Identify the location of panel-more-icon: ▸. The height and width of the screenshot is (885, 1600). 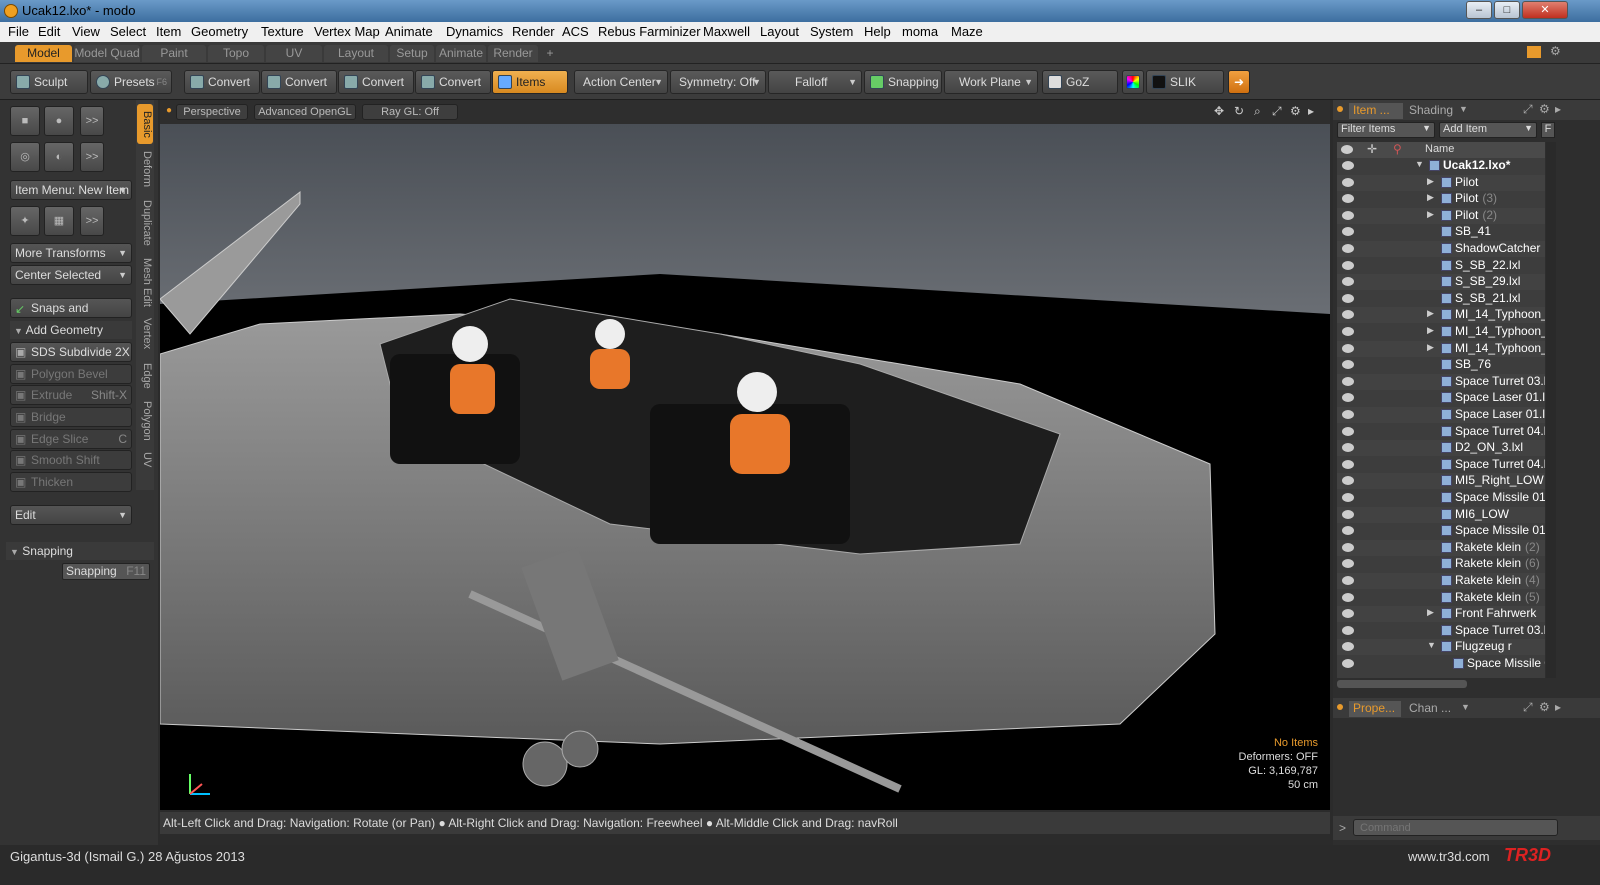
(1558, 109).